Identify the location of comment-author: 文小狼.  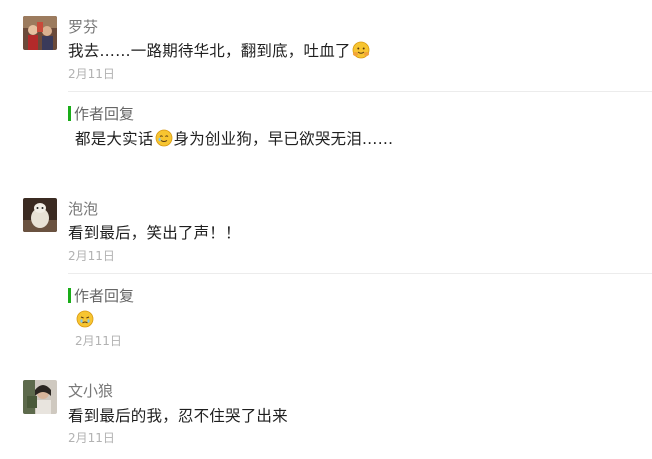
(90, 390).